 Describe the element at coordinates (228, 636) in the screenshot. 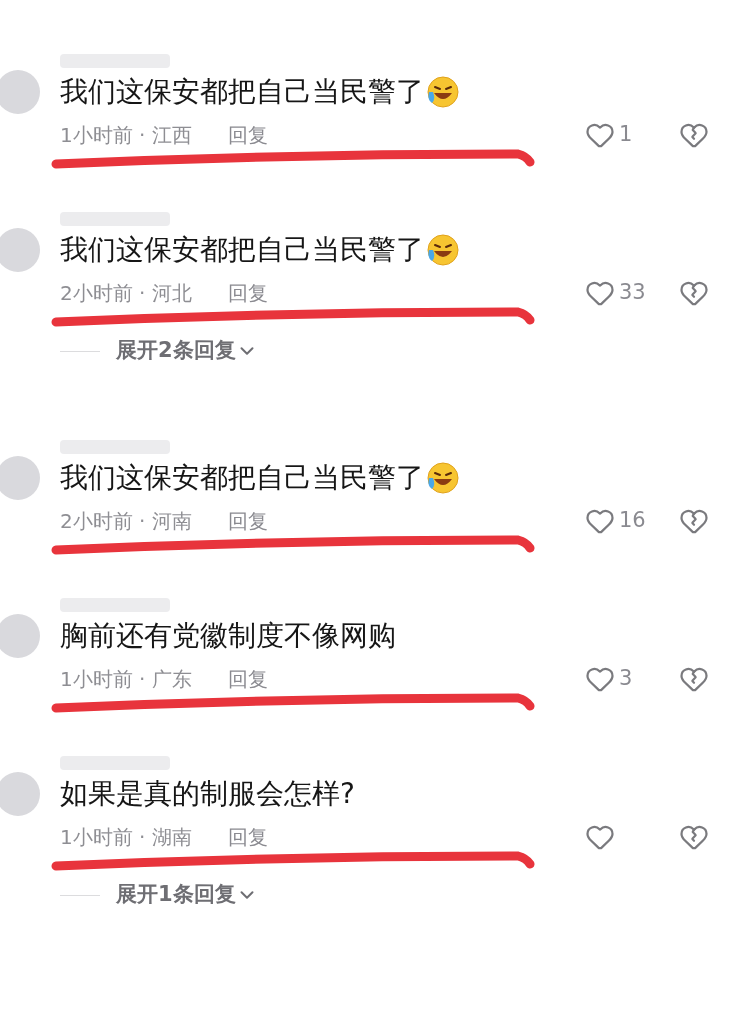

I see `comment-text: 胸前还有党徽制度不像网购` at that location.